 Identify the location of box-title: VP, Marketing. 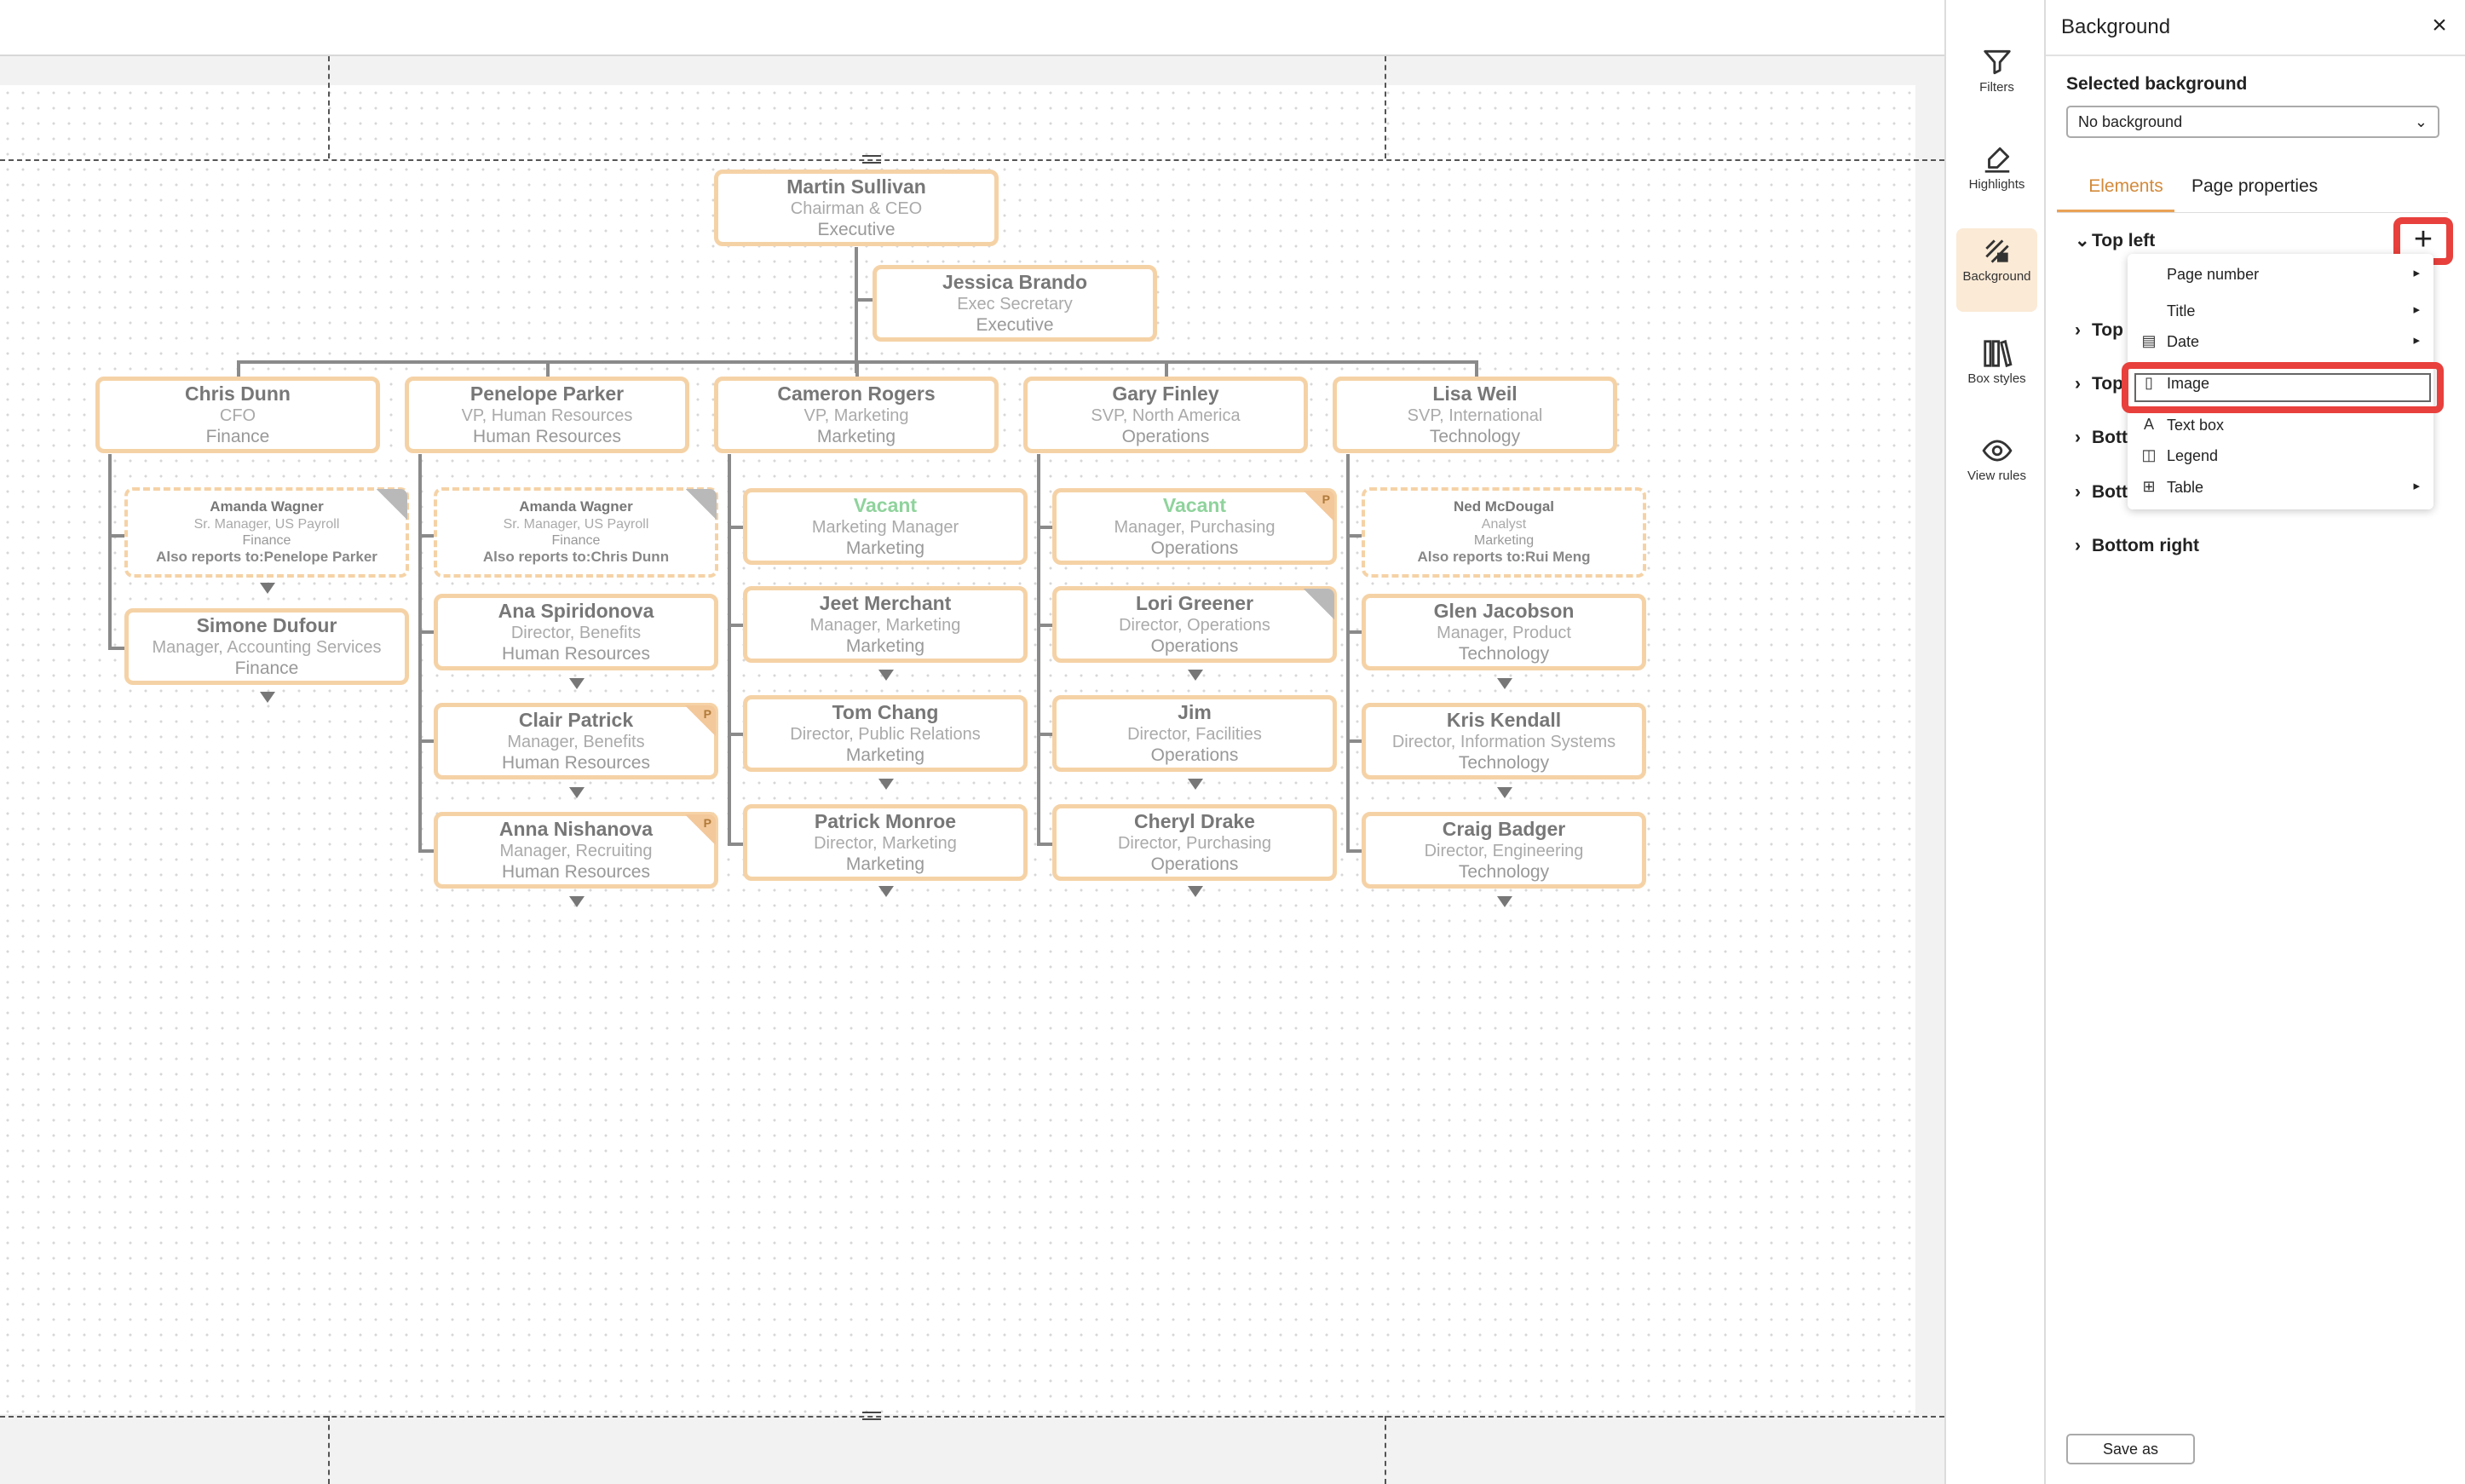
(856, 416).